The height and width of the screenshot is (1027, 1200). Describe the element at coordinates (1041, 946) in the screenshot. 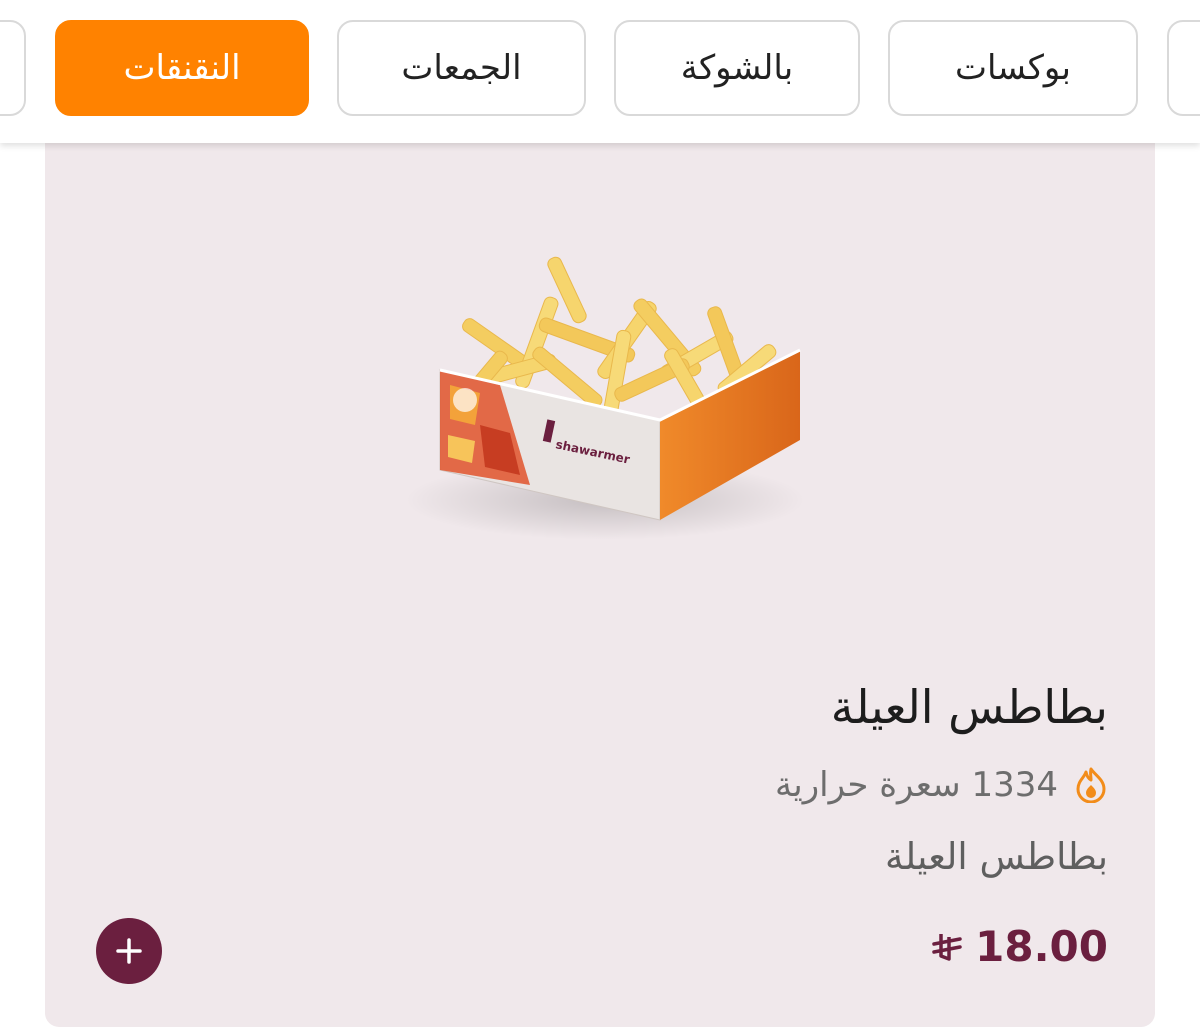

I see `price-value: 18.00` at that location.